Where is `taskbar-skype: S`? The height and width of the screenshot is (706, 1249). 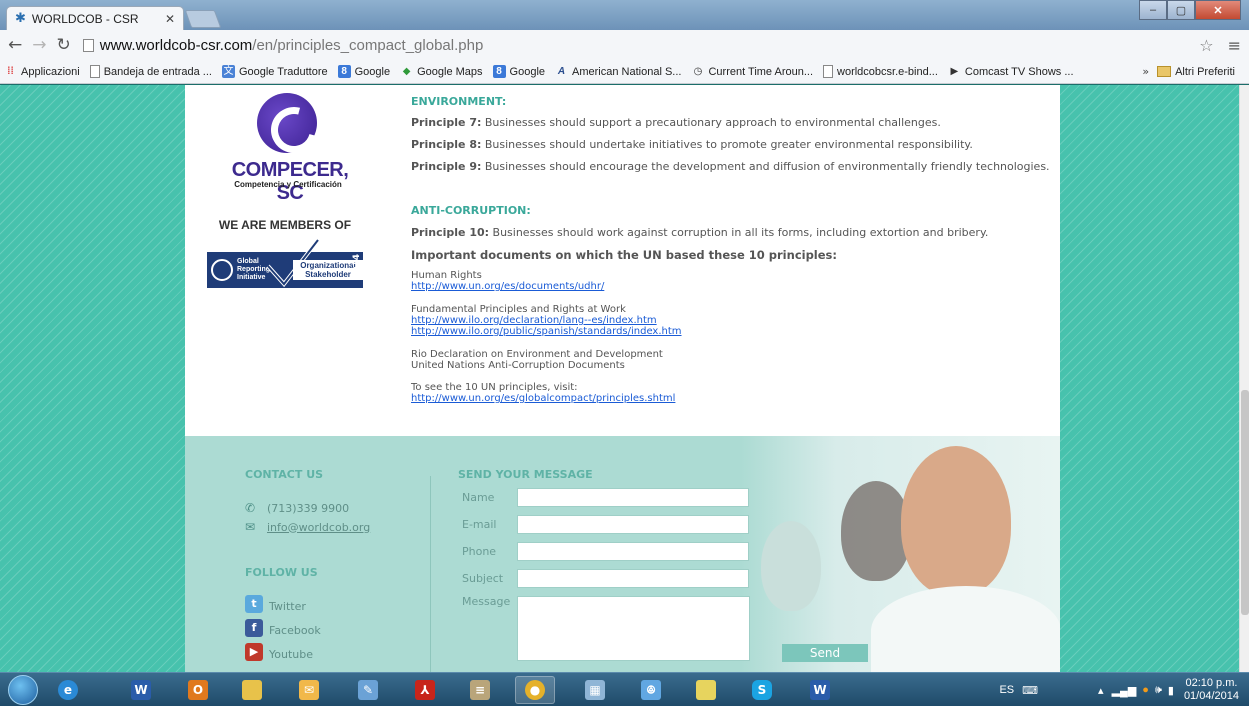
taskbar-skype: S is located at coordinates (762, 690).